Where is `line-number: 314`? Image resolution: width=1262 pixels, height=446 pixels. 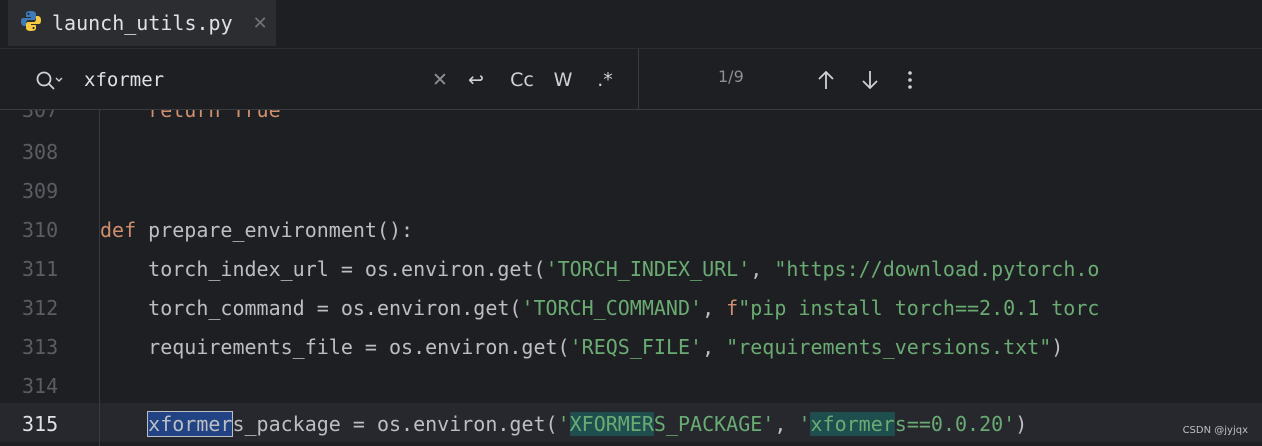
line-number: 314 is located at coordinates (40, 386).